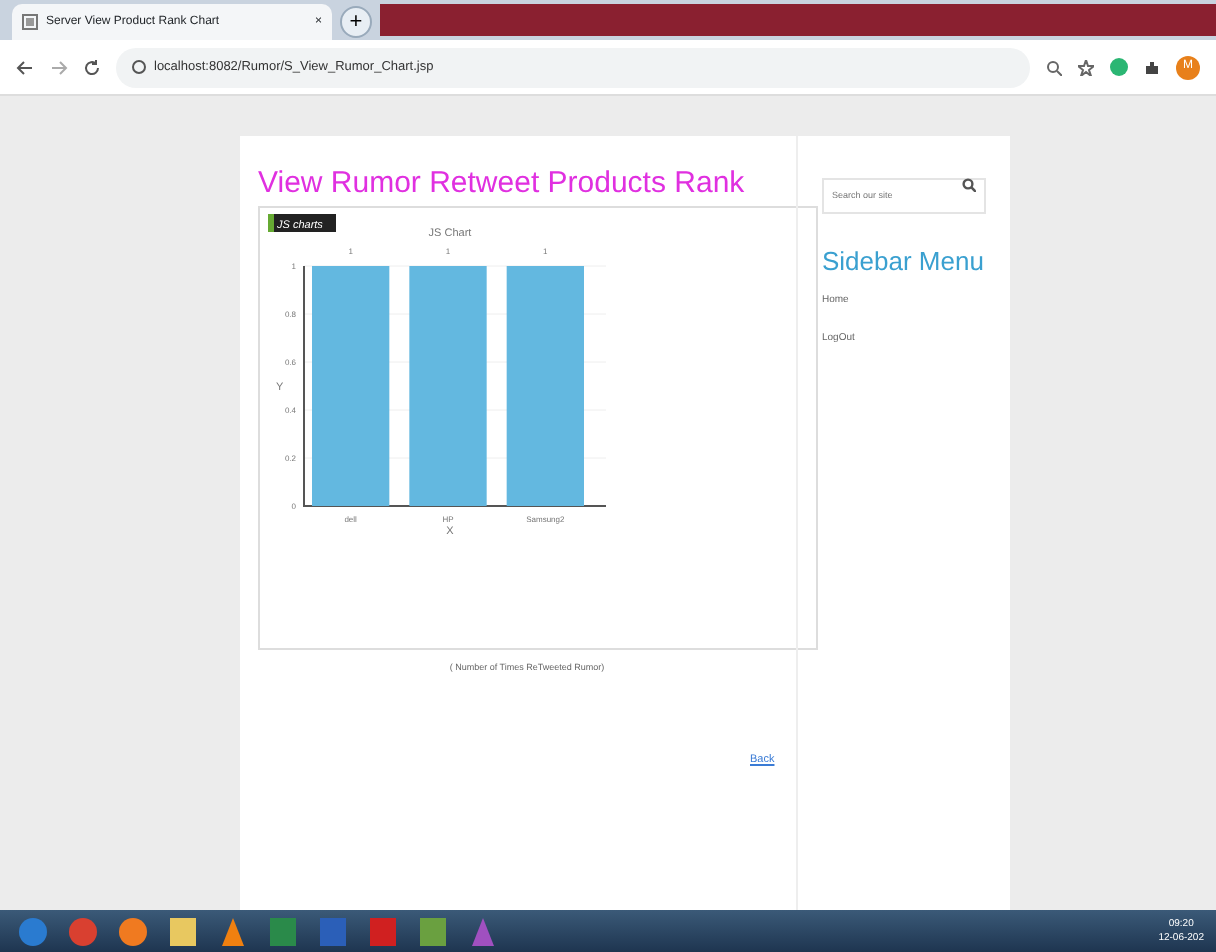  Describe the element at coordinates (92, 67) in the screenshot. I see `reload-icon` at that location.